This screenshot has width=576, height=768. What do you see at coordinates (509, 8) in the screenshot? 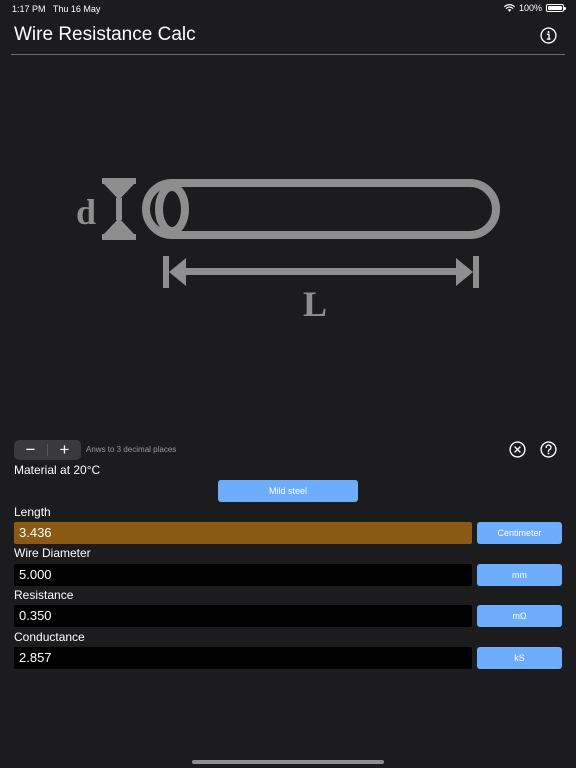
I see `wifi-icon` at bounding box center [509, 8].